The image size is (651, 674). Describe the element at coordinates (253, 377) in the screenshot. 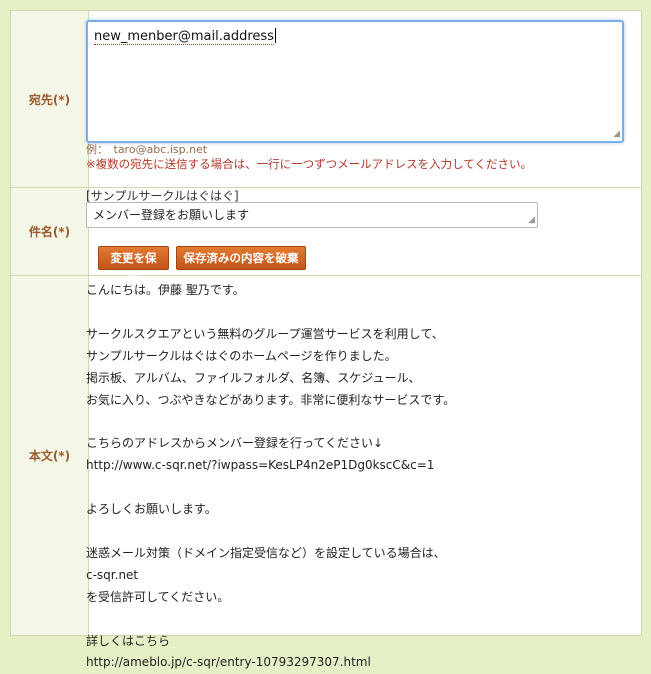

I see `body-line: 掲示板、アルバム、ファイルフォルダ、名簿、スケジュール、` at that location.